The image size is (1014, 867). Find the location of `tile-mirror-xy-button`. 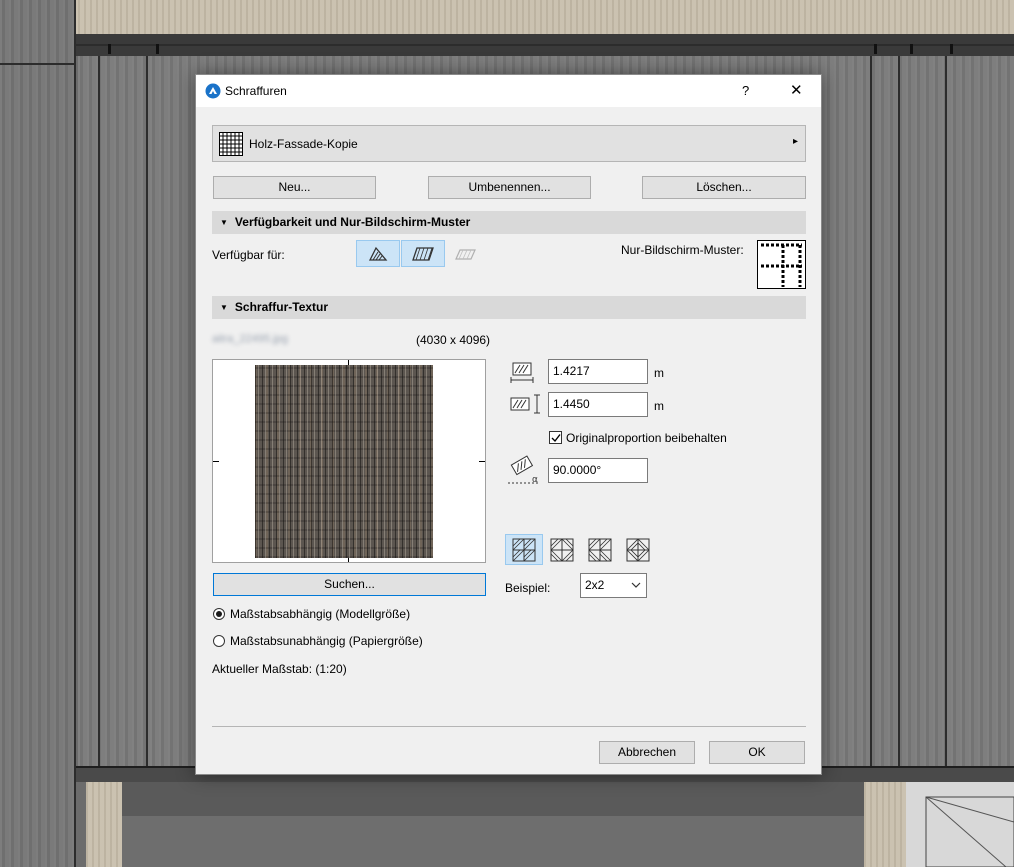

tile-mirror-xy-button is located at coordinates (638, 549).